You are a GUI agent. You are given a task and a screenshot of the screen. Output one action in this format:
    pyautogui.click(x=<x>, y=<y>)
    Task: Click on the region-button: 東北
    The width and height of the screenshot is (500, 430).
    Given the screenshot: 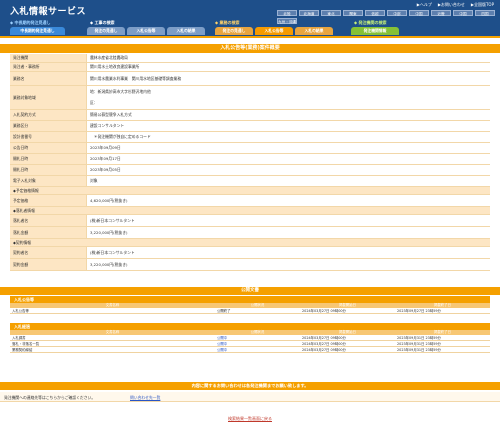 What is the action you would take?
    pyautogui.click(x=331, y=13)
    